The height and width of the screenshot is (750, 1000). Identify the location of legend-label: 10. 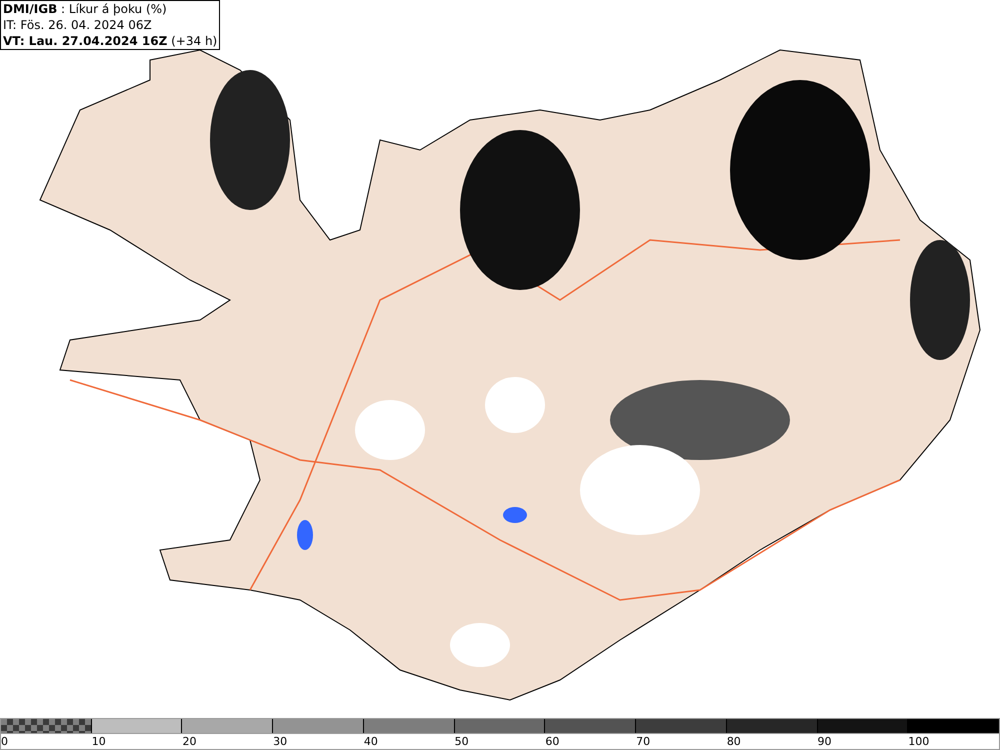
(99, 741).